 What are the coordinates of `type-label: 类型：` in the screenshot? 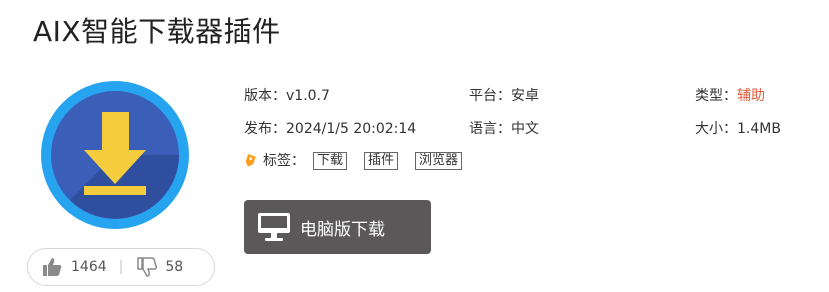 It's located at (716, 96).